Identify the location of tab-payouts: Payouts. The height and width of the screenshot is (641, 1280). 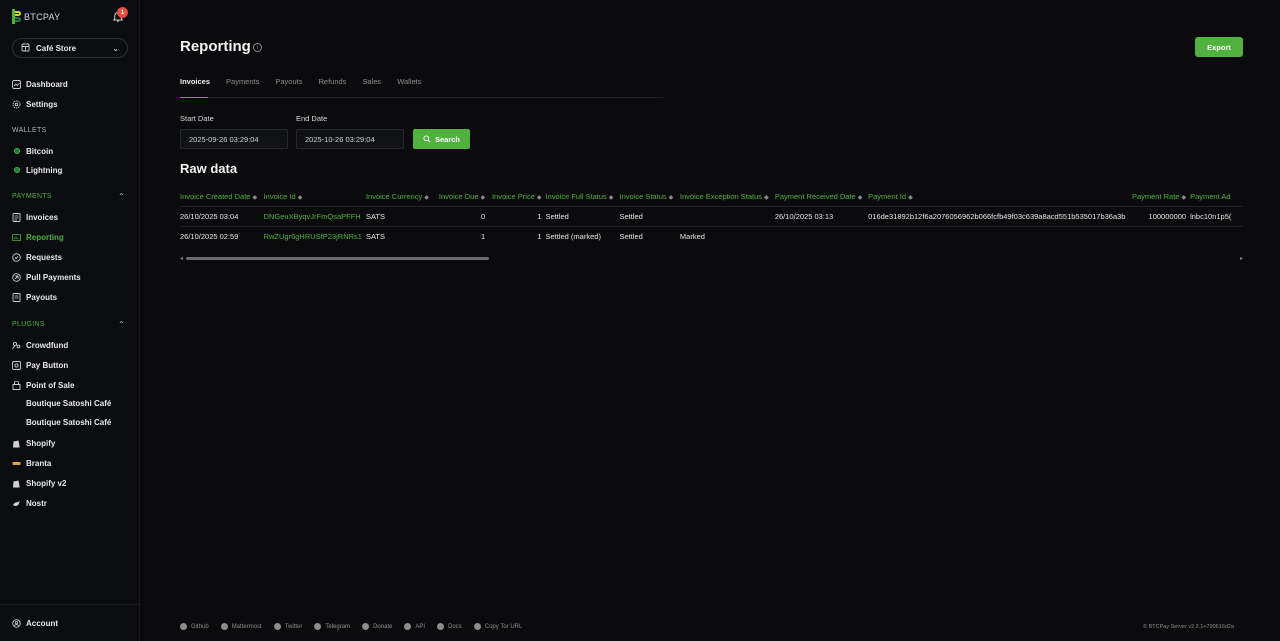
(288, 81).